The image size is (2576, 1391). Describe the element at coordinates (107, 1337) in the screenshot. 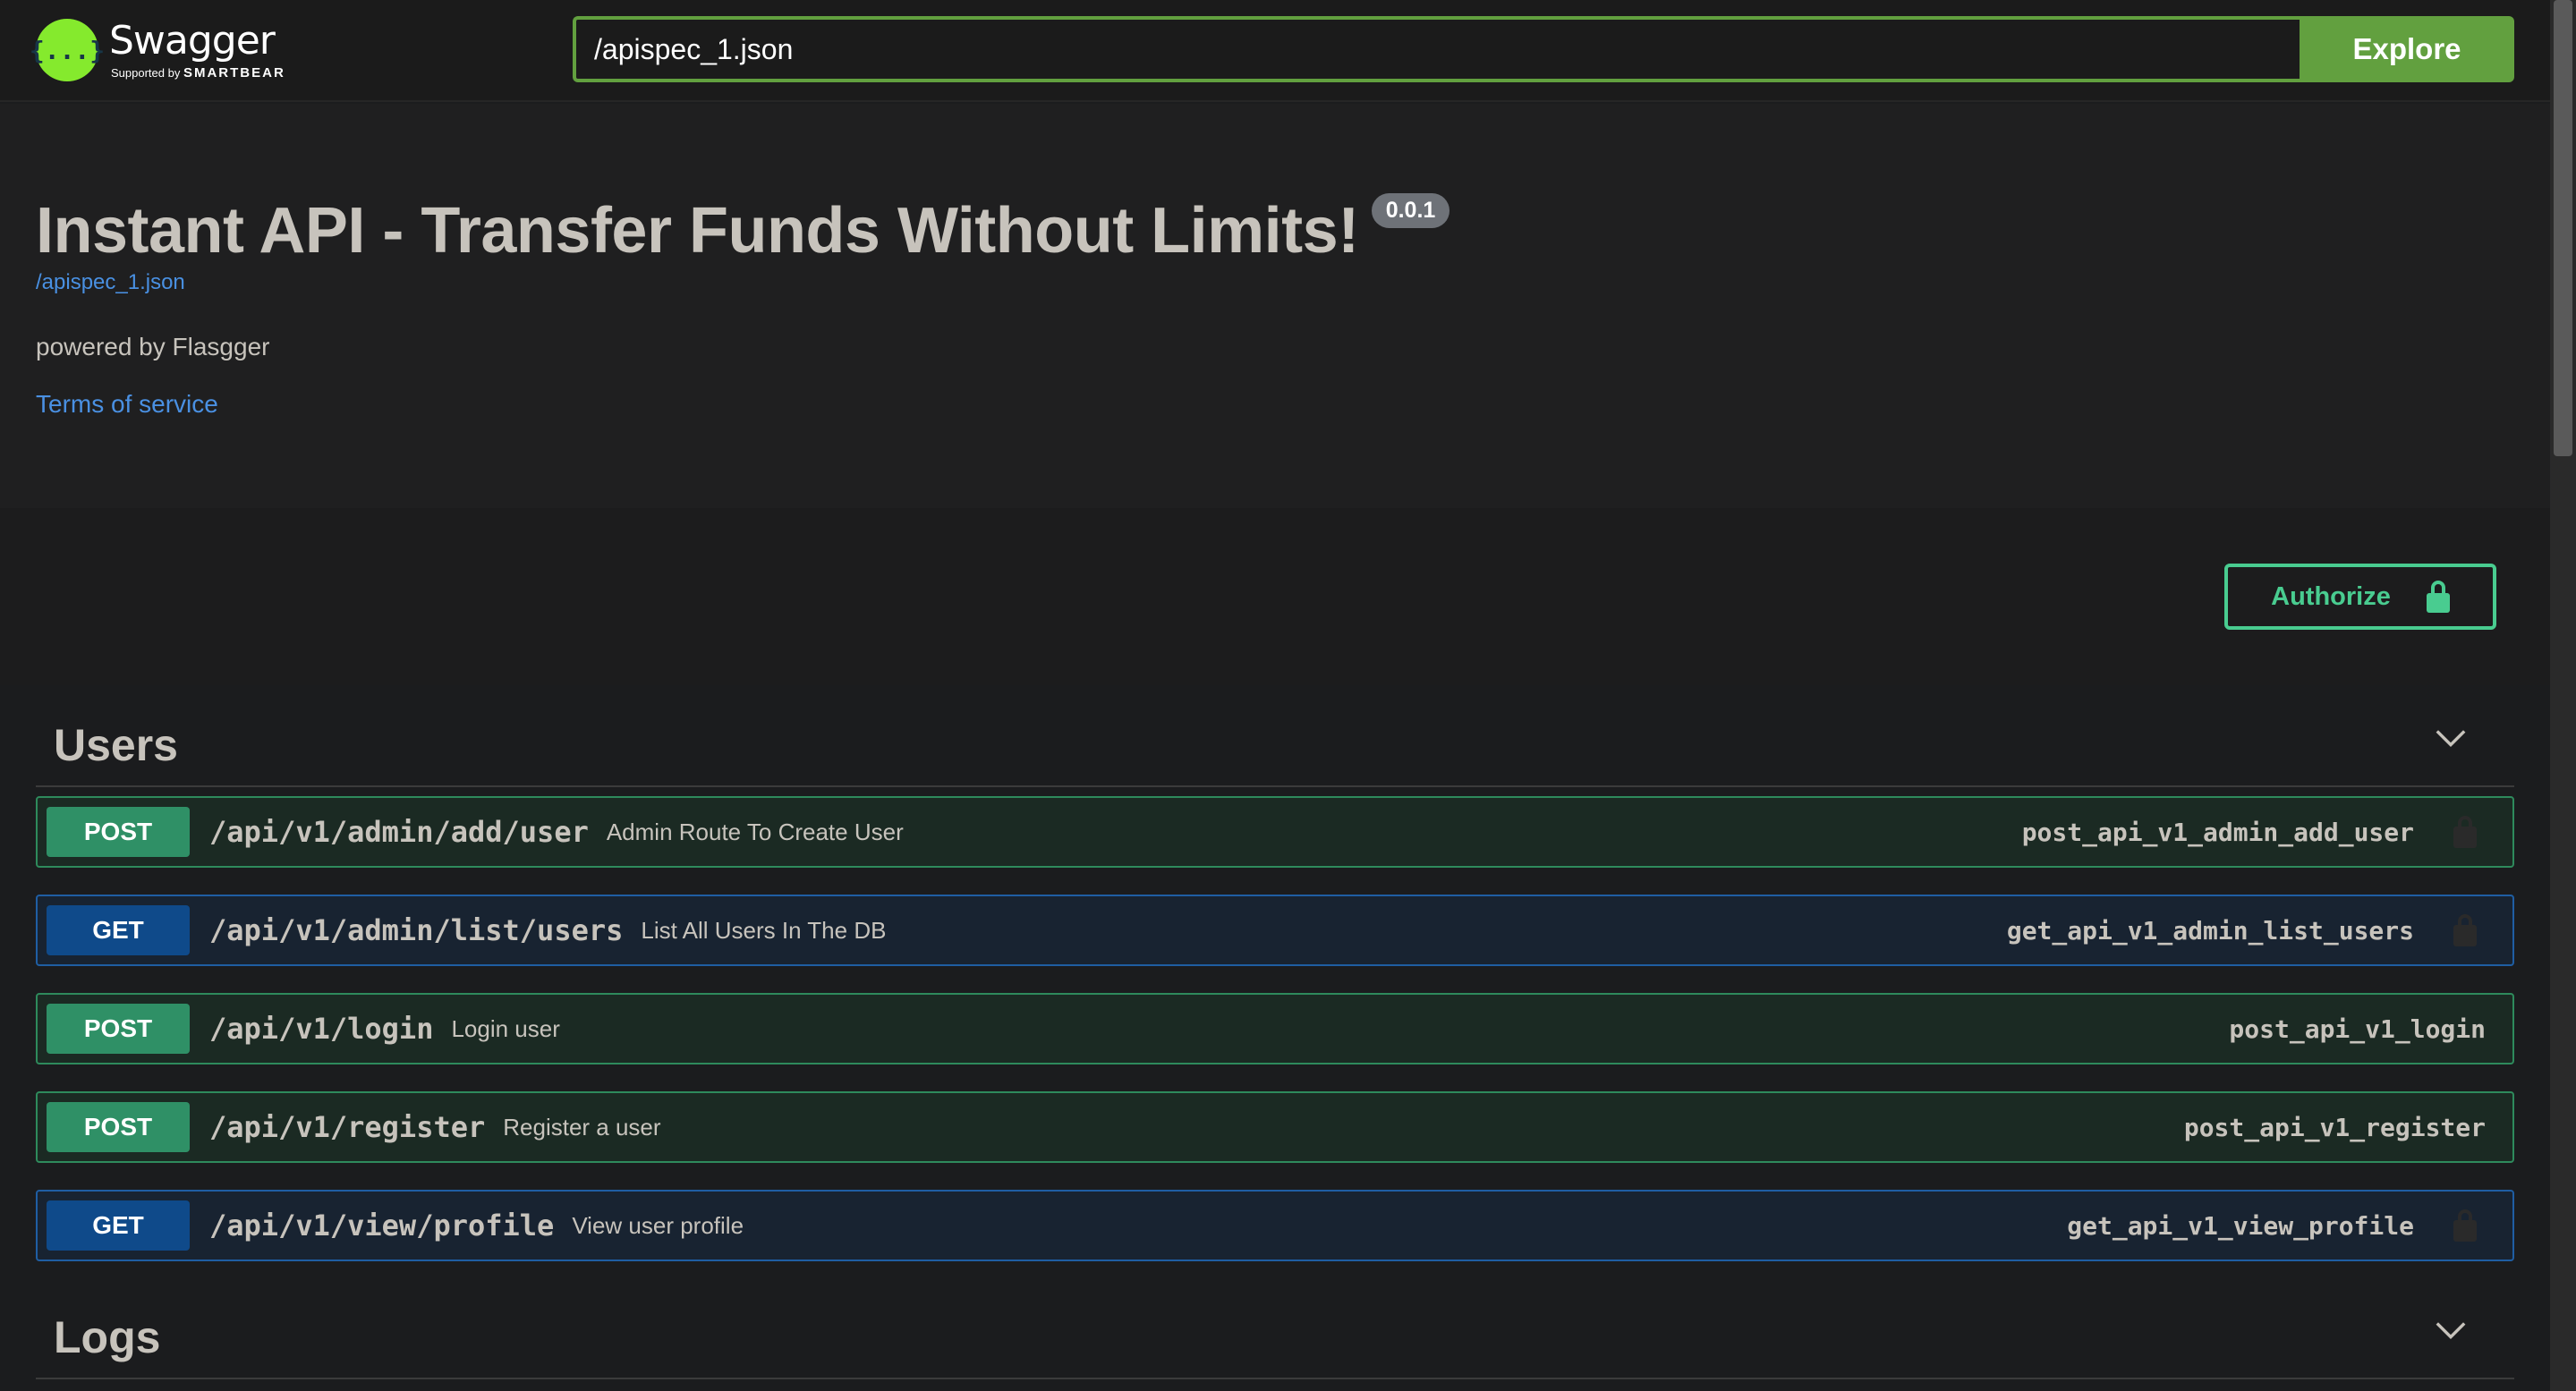

I see `tag-name: Logs` at that location.